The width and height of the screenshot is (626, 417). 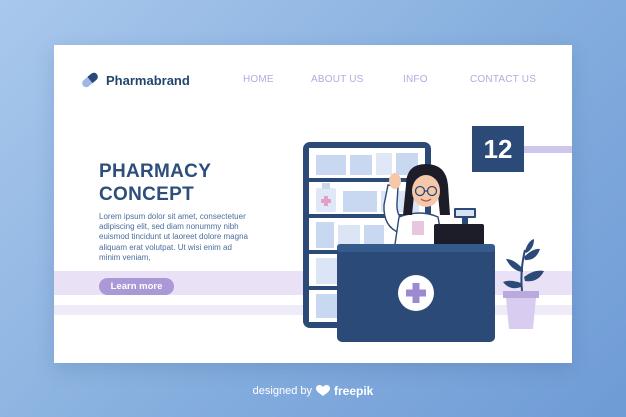 What do you see at coordinates (146, 194) in the screenshot?
I see `hero-title-line2: CONCEPT` at bounding box center [146, 194].